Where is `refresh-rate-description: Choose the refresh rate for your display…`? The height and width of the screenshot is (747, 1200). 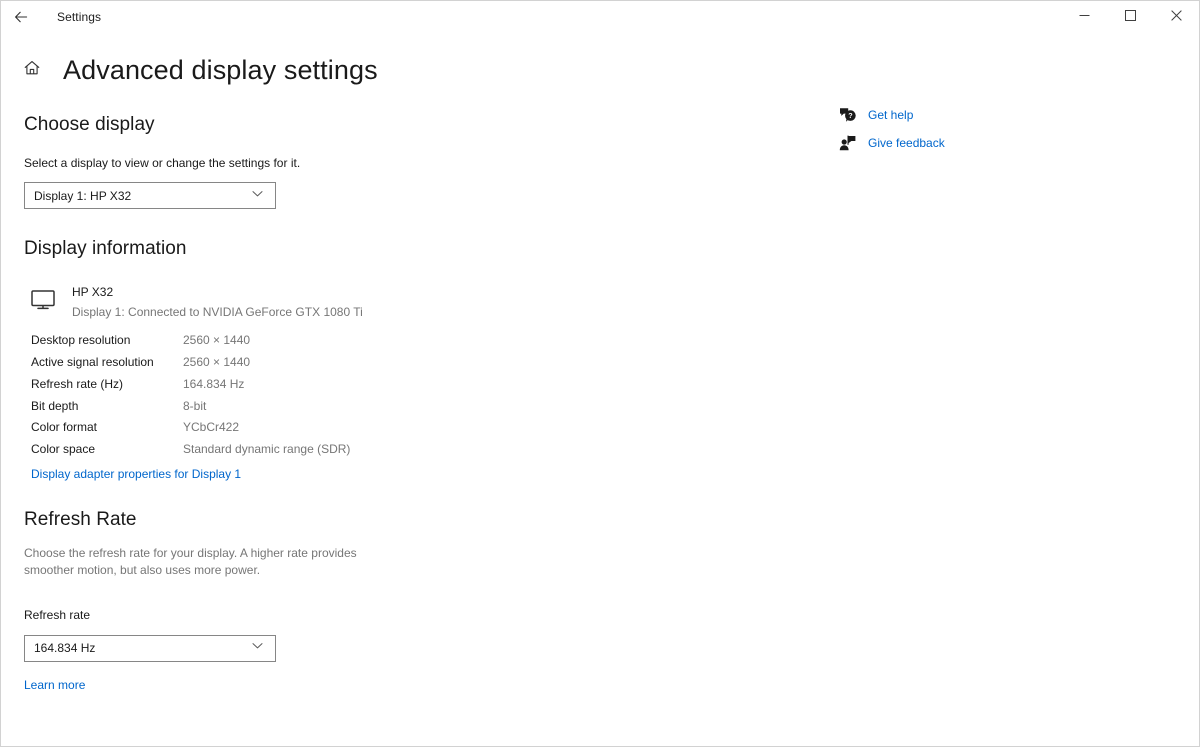
refresh-rate-description: Choose the refresh rate for your display… is located at coordinates (190, 561).